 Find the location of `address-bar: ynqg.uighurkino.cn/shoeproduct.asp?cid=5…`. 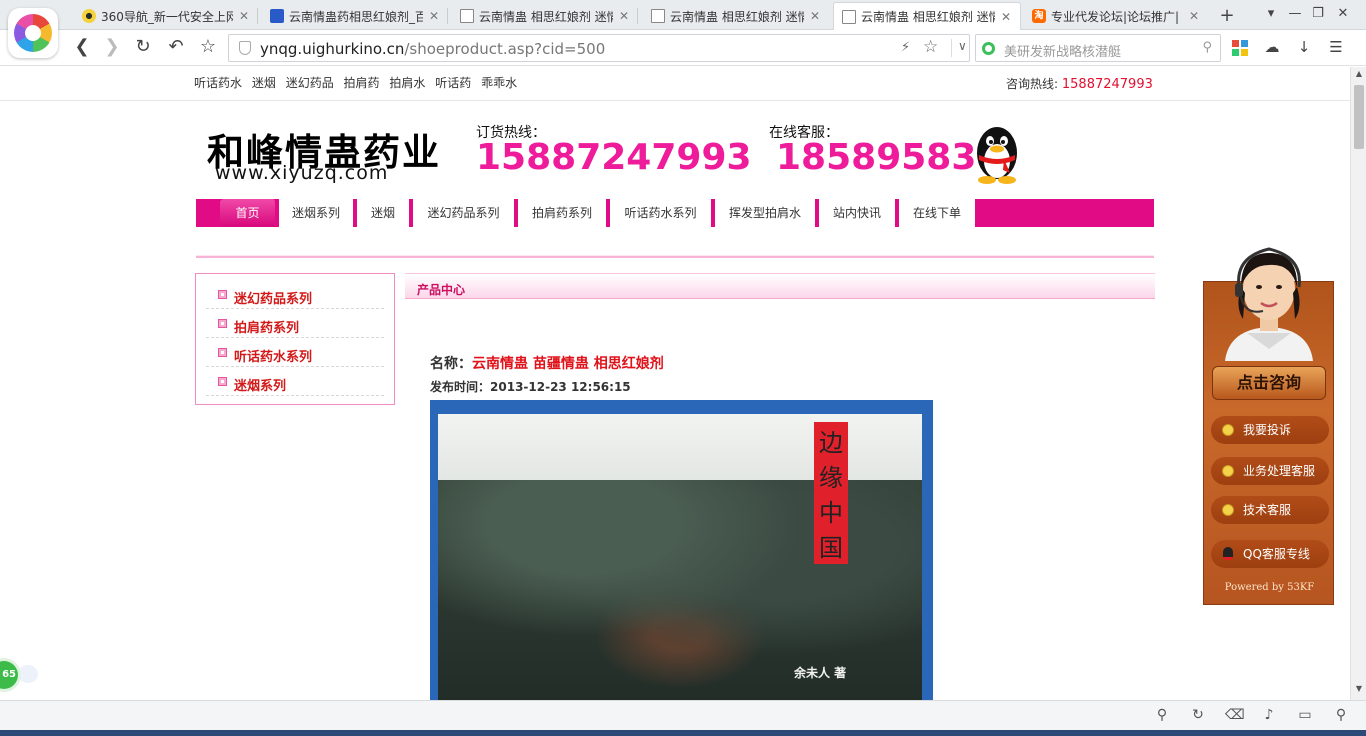

address-bar: ynqg.uighurkino.cn/shoeproduct.asp?cid=5… is located at coordinates (599, 48).